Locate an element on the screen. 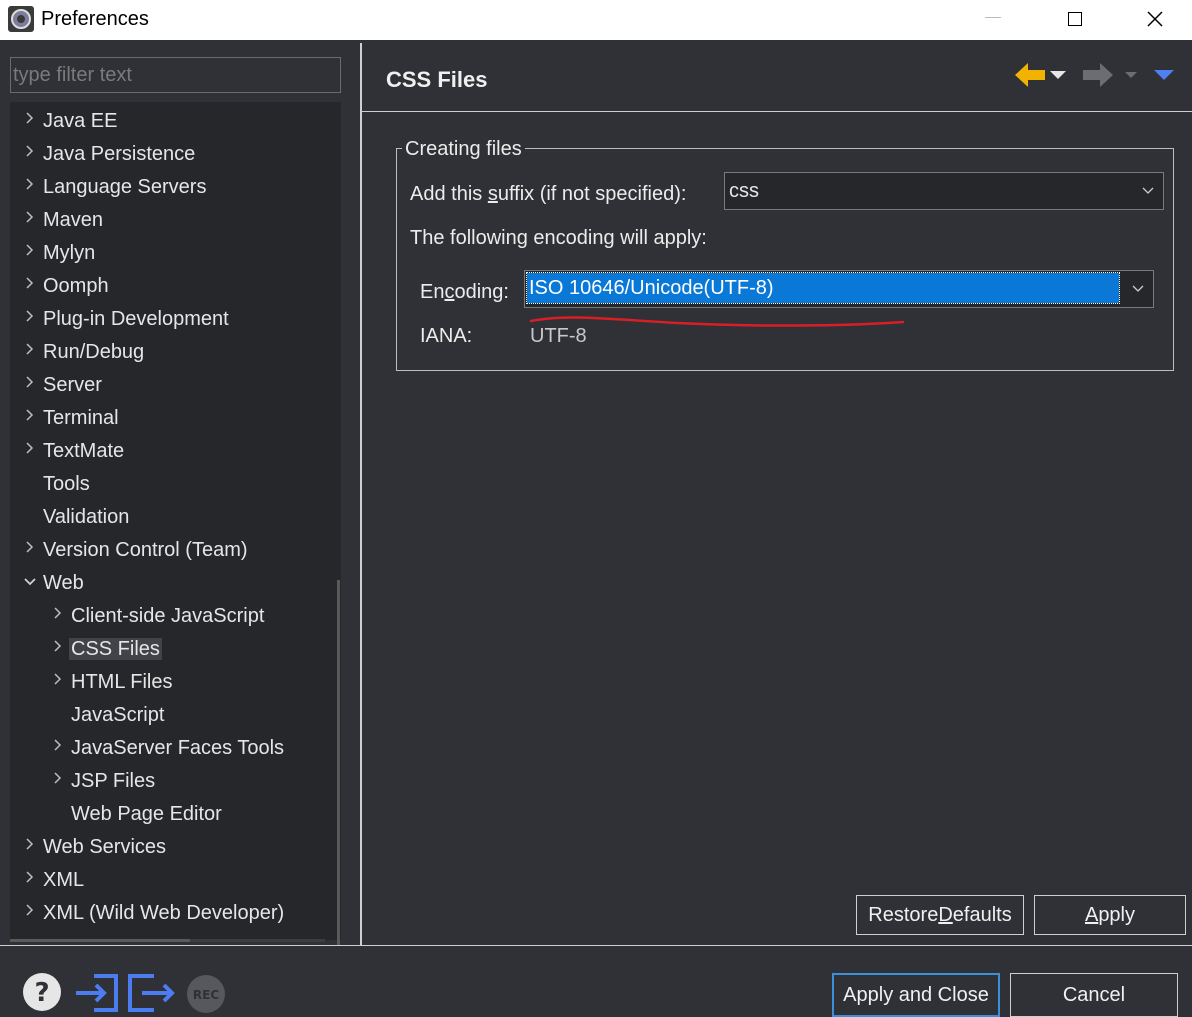  tree-item-label: Web Services is located at coordinates (105, 847).